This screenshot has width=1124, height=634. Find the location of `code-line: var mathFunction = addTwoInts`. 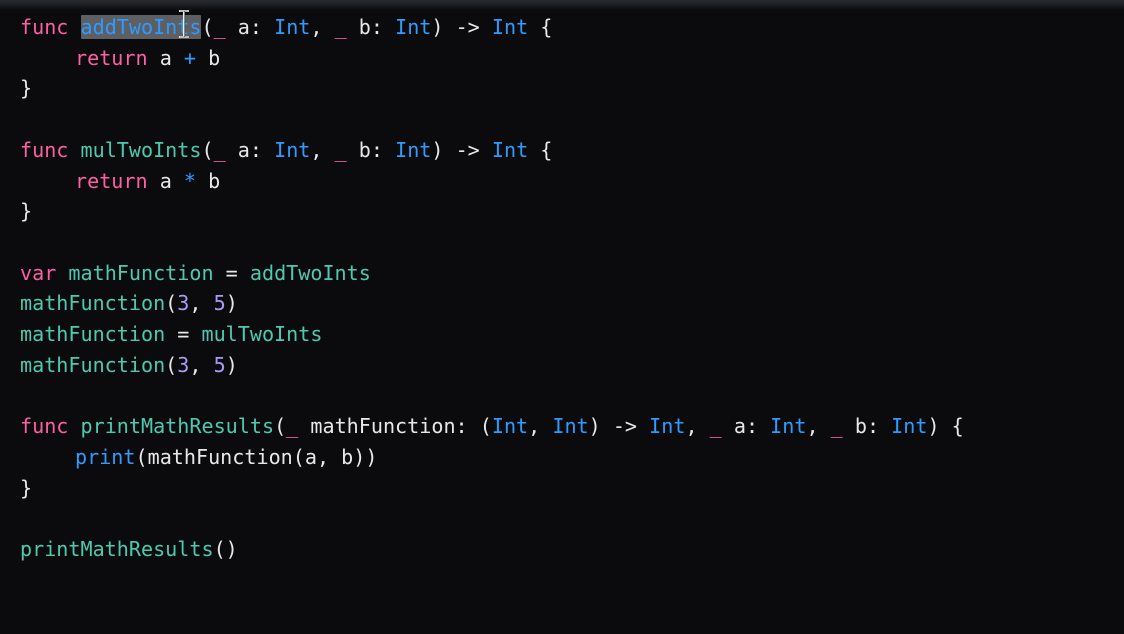

code-line: var mathFunction = addTwoInts is located at coordinates (195, 273).